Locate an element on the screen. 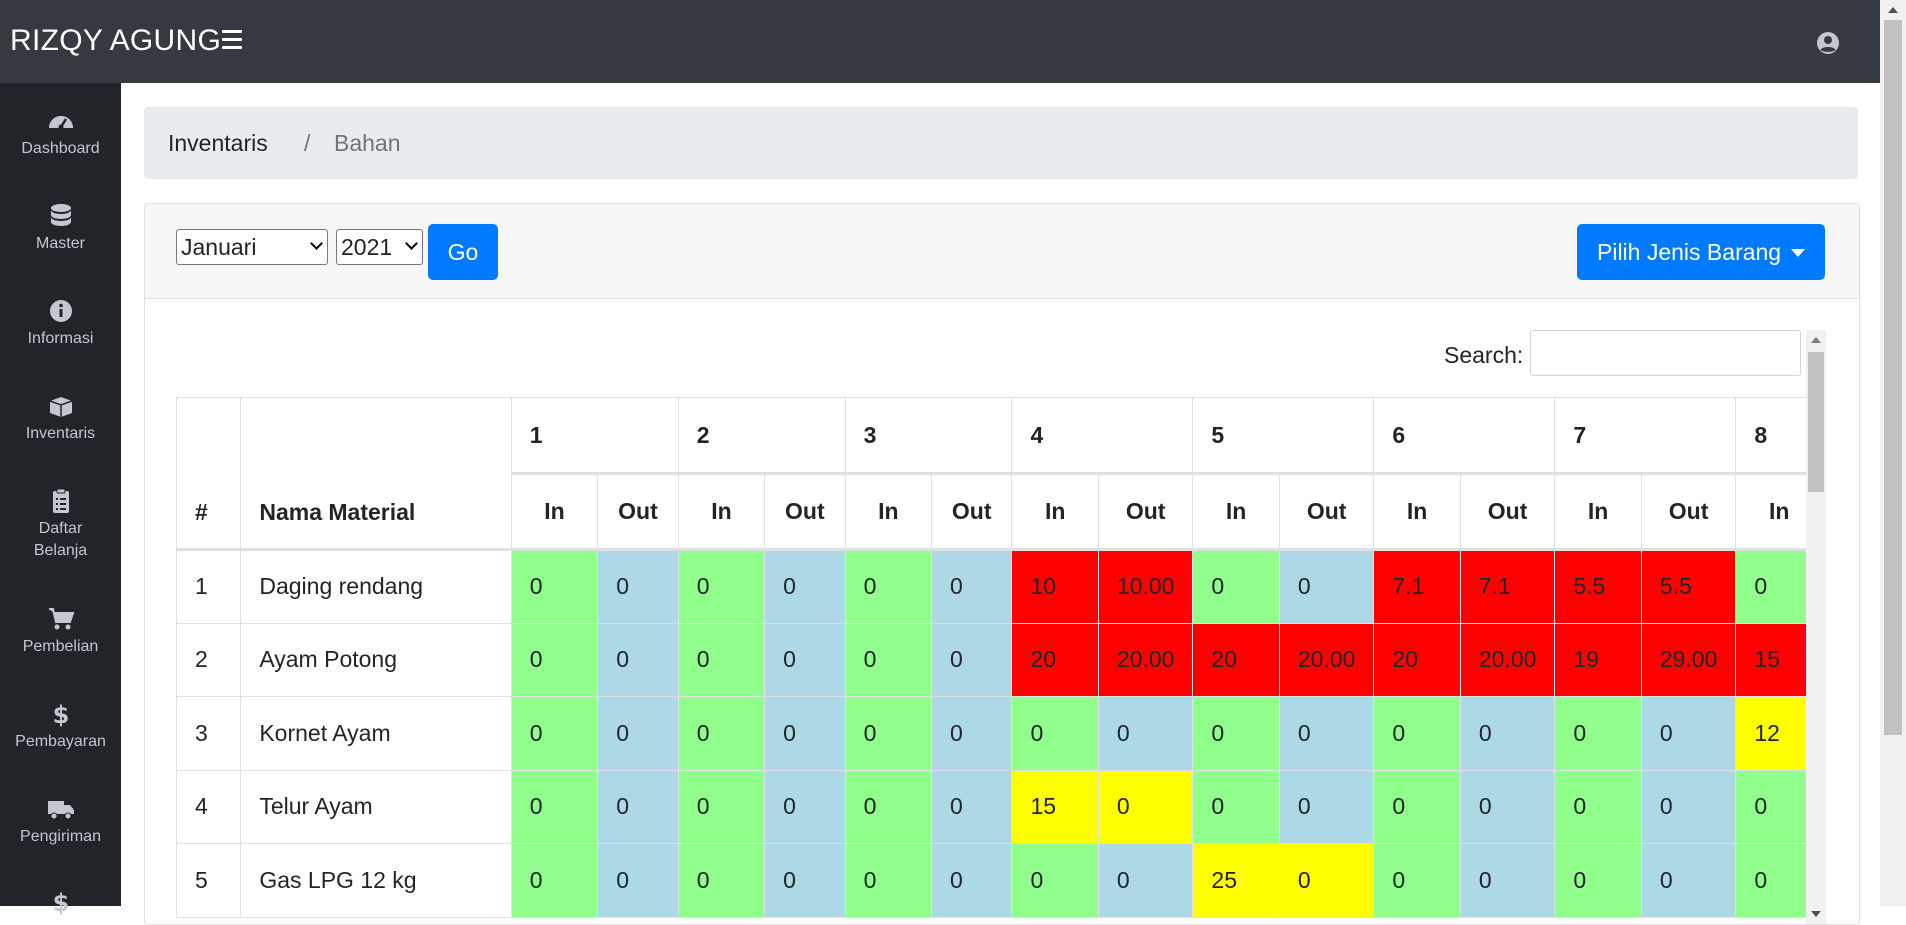 The width and height of the screenshot is (1906, 925). table-header-days: # Nama Material 1 2 3 4 5 6 7 8 is located at coordinates (991, 474).